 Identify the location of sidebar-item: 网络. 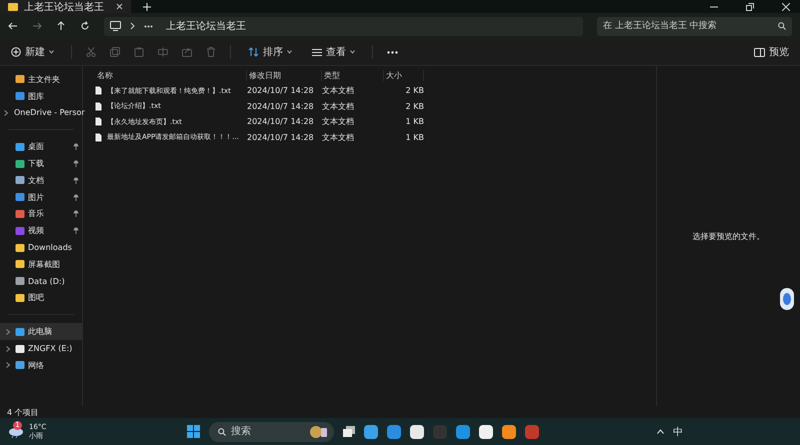
(41, 365).